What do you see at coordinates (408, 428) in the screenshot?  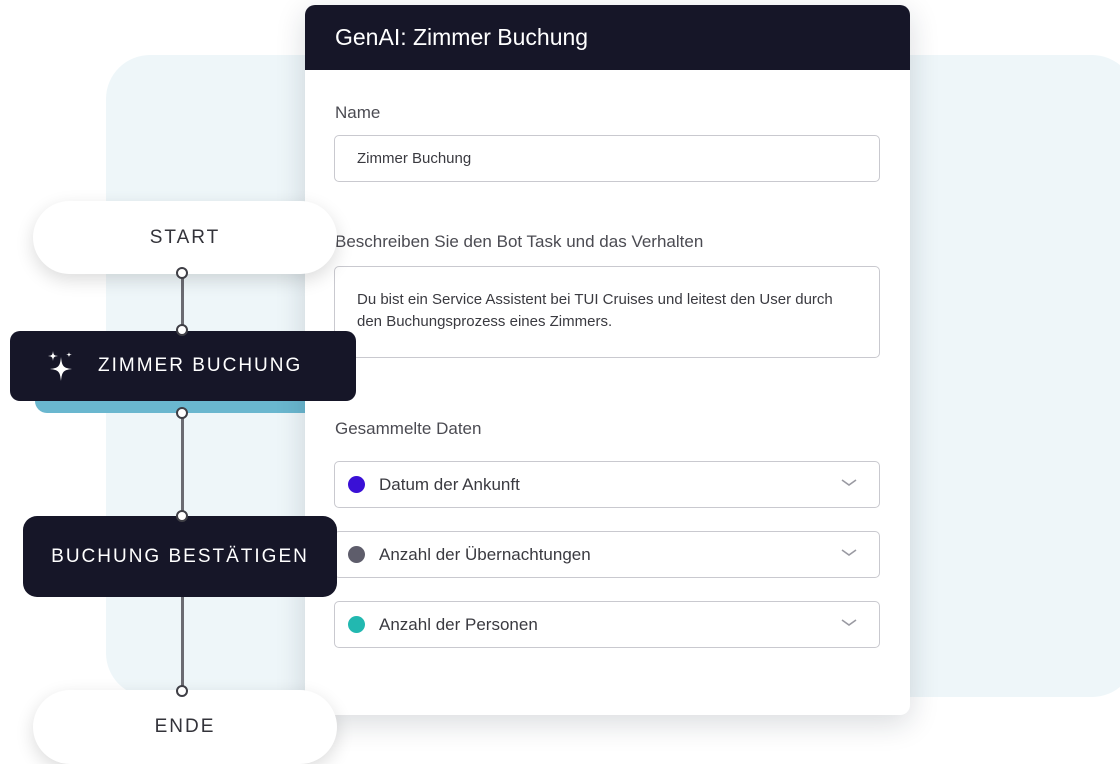 I see `collected-data-label: Gesammelte Daten` at bounding box center [408, 428].